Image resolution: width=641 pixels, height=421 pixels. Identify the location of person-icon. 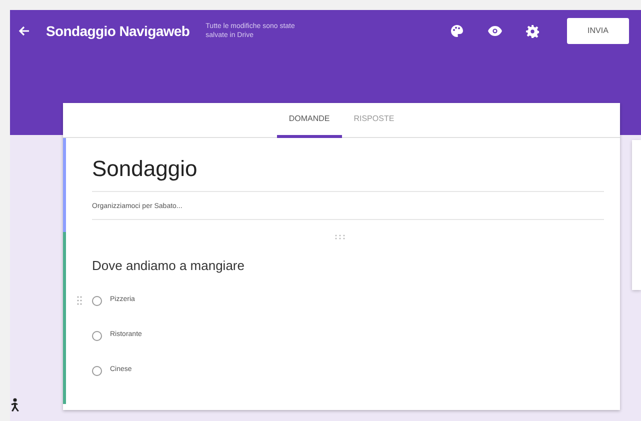
(15, 405).